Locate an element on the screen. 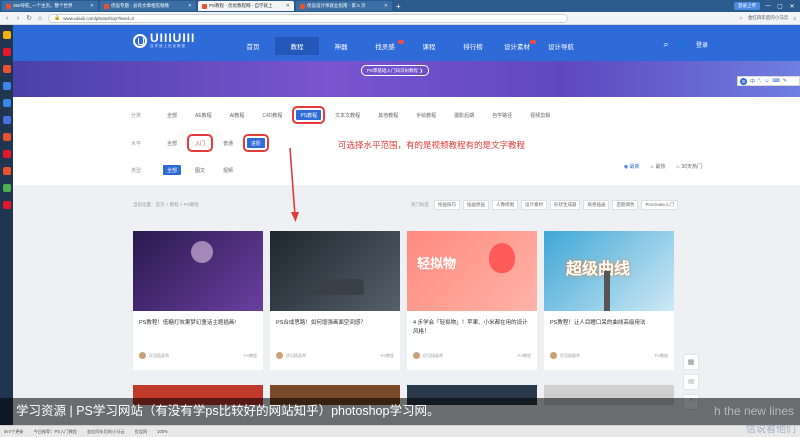  browser-tab: 优设专题 - 总有文章相见恨晚 ✕ is located at coordinates (148, 6).